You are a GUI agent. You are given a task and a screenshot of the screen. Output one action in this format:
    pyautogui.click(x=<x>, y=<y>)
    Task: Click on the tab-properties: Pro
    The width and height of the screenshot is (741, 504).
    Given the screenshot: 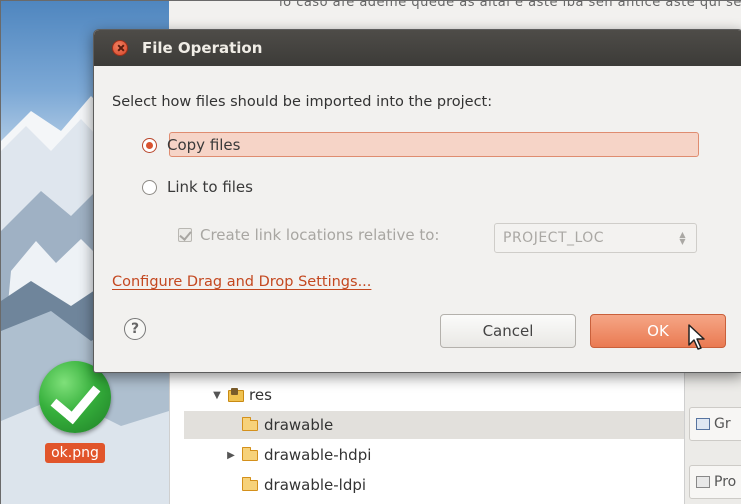 What is the action you would take?
    pyautogui.click(x=715, y=482)
    